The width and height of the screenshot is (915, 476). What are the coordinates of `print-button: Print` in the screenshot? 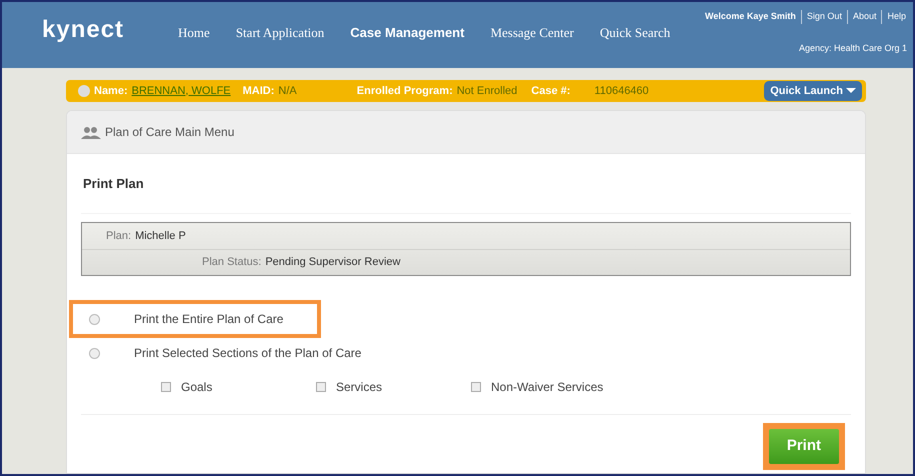 It's located at (803, 446).